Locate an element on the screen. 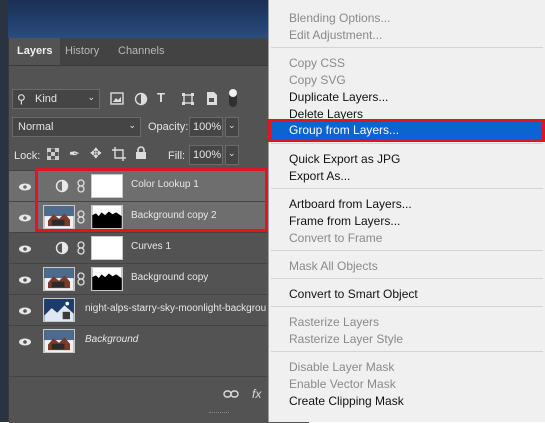 The height and width of the screenshot is (423, 545). tab-channels: Channels is located at coordinates (141, 51).